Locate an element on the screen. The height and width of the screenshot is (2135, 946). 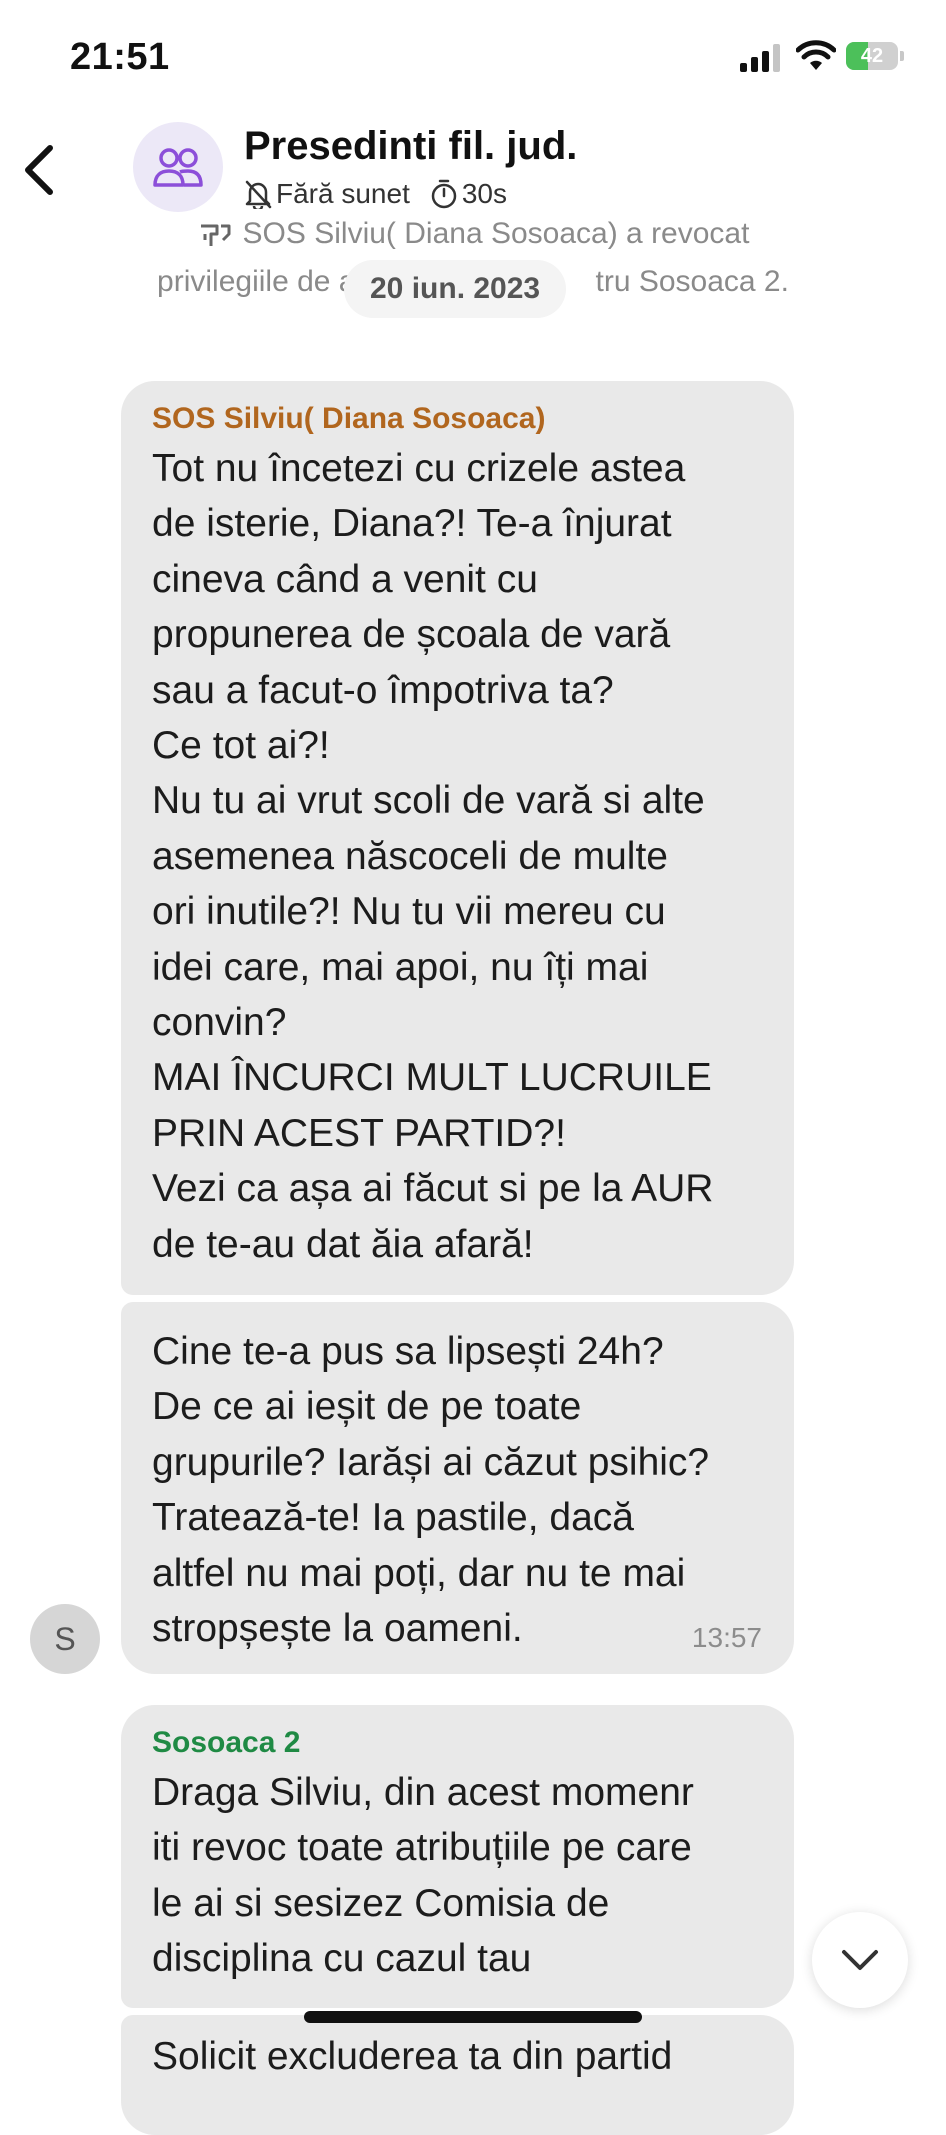
message-text: Solicit excluderea ta din partid is located at coordinates (412, 2056).